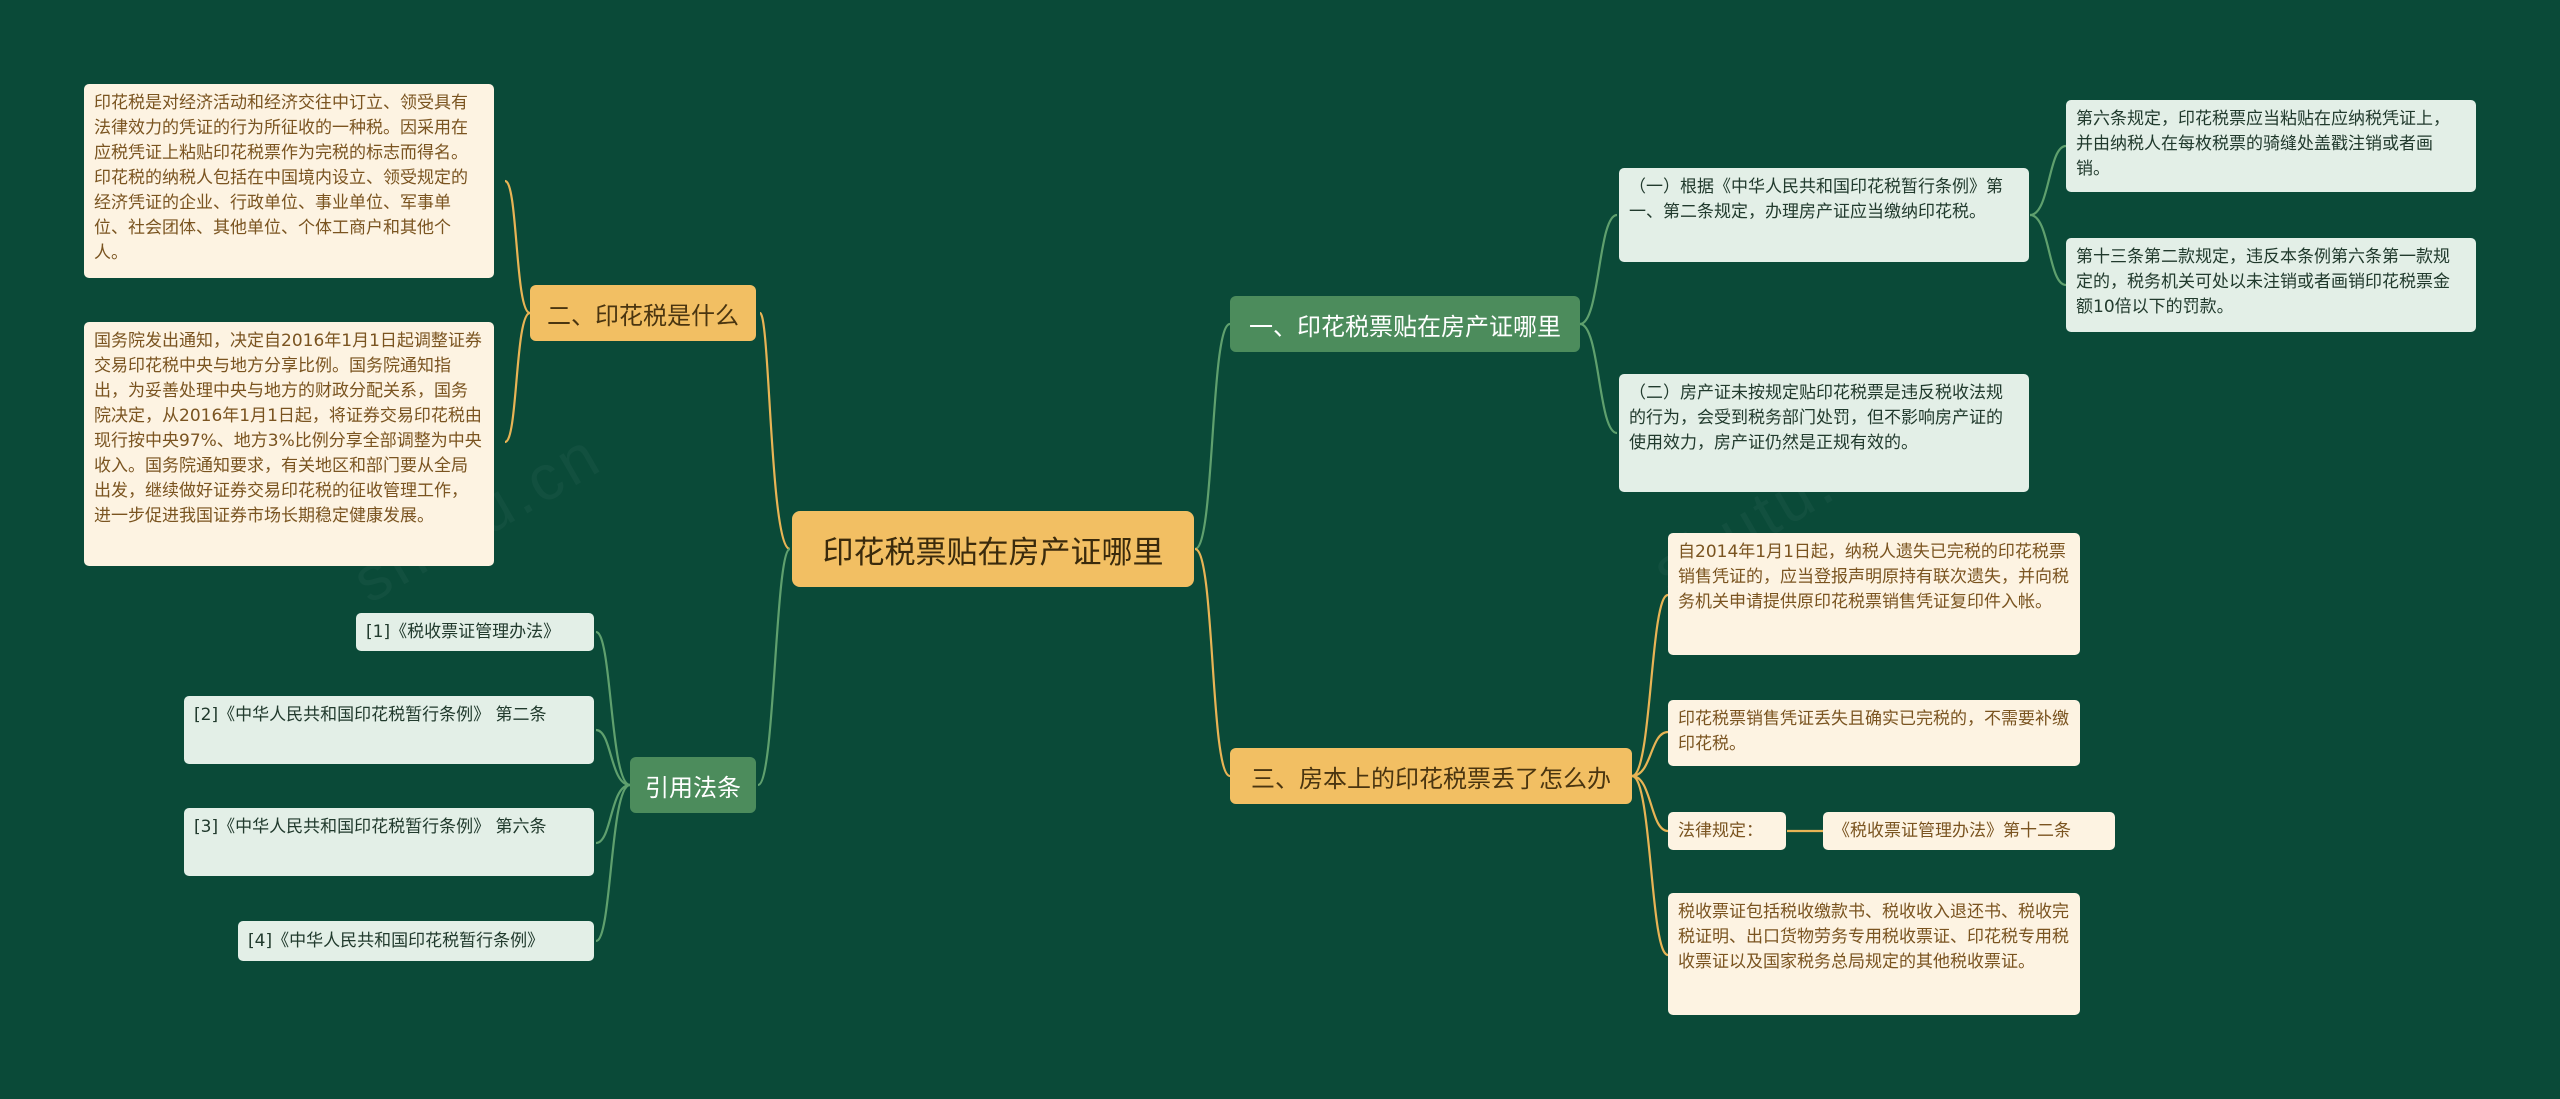 Image resolution: width=2560 pixels, height=1099 pixels. I want to click on link-item1-sub2, so click(2048, 250).